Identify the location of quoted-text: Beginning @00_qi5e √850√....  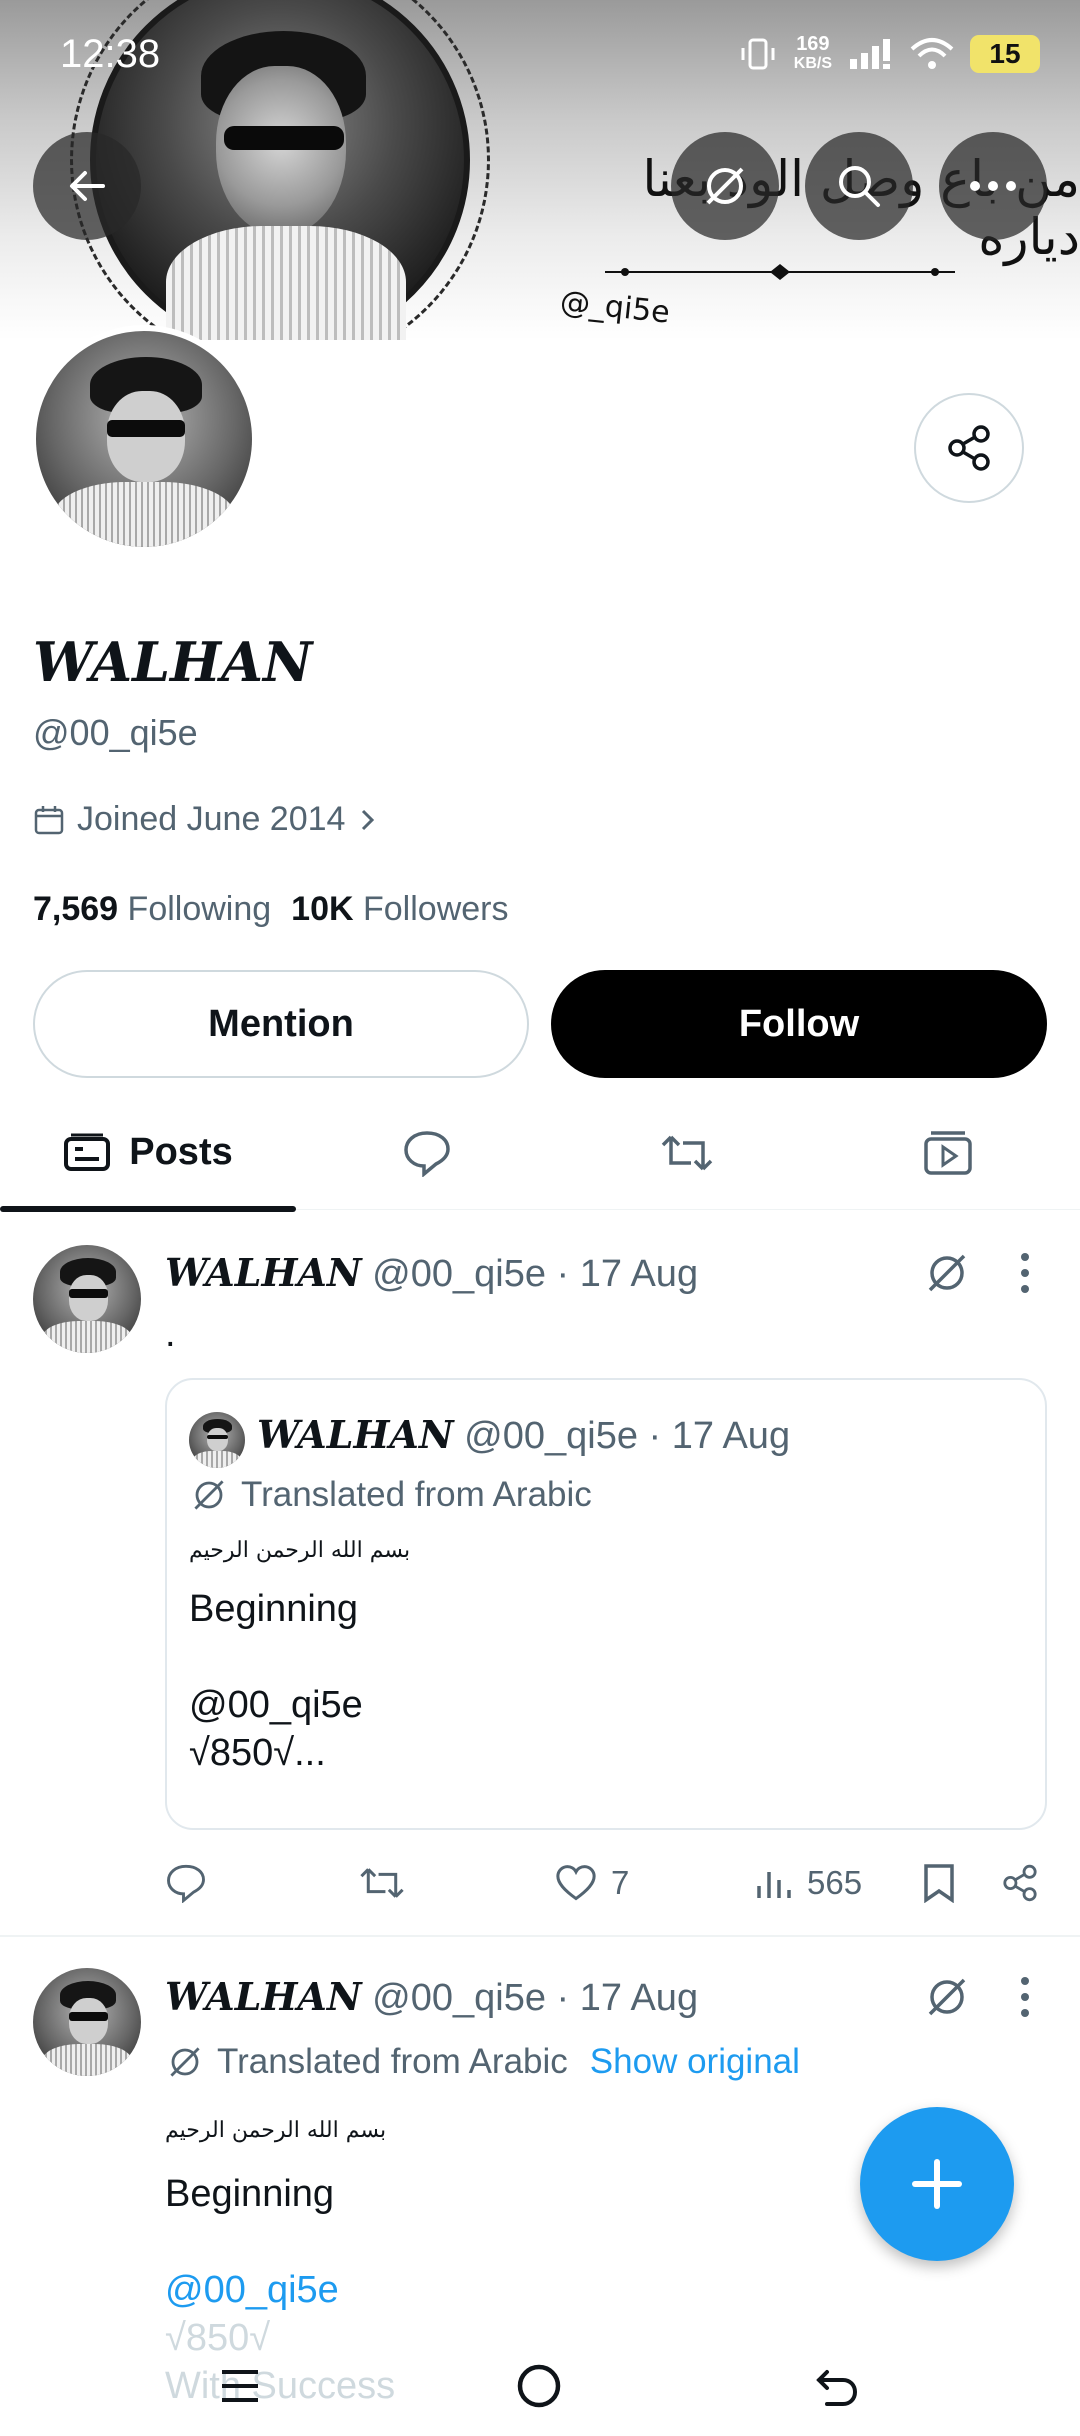
(276, 1681).